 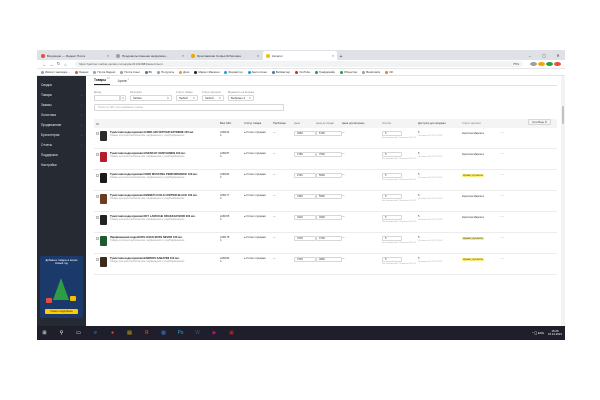 What do you see at coordinates (233, 72) in the screenshot?
I see `bookmark-item: Форматтер` at bounding box center [233, 72].